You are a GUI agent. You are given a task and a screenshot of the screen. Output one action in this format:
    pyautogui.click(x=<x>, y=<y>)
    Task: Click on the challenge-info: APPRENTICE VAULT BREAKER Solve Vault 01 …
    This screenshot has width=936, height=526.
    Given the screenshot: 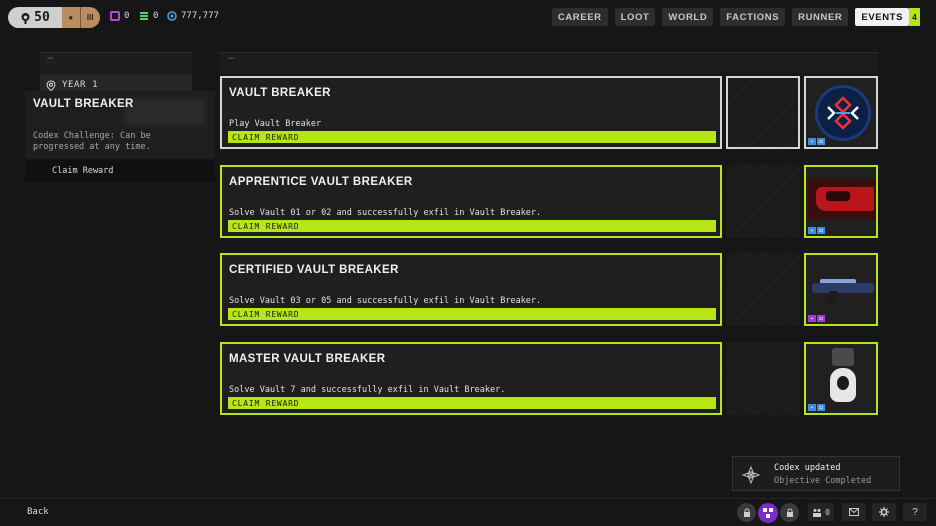 What is the action you would take?
    pyautogui.click(x=471, y=201)
    